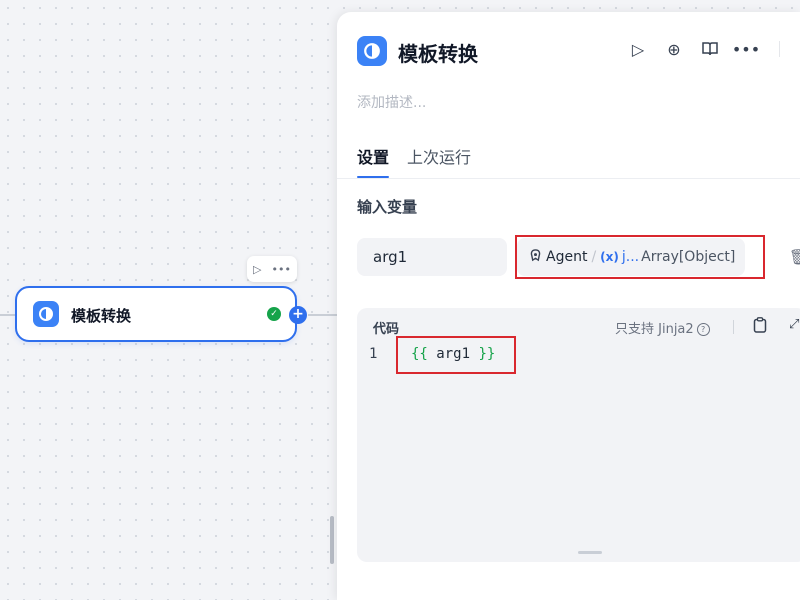 The image size is (800, 600). Describe the element at coordinates (674, 49) in the screenshot. I see `locate-icon: ⊕` at that location.